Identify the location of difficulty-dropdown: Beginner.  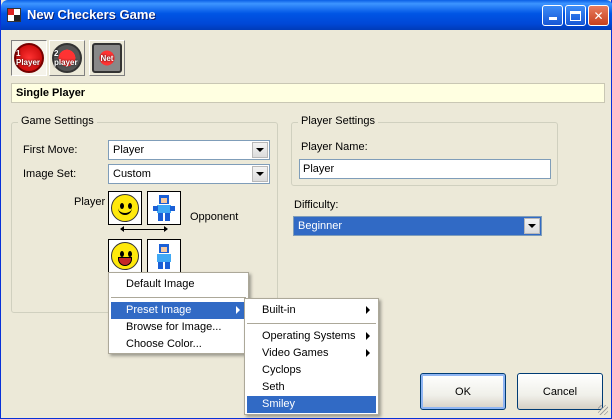
(417, 226).